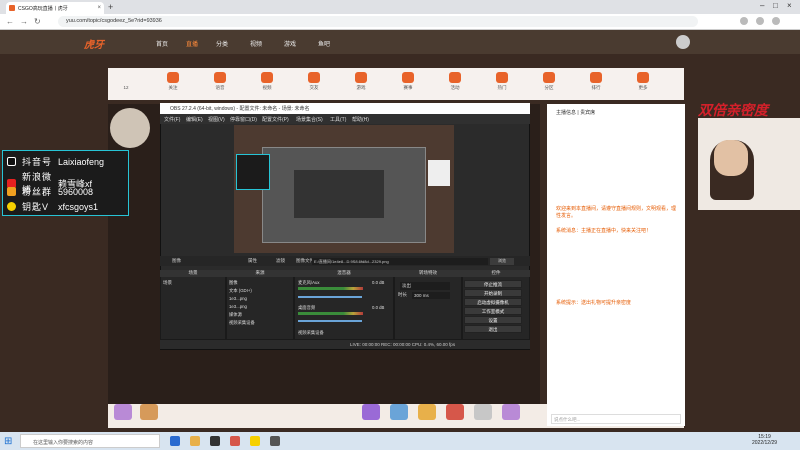  Describe the element at coordinates (733, 110) in the screenshot. I see `promo-banner: 双倍亲密度` at that location.